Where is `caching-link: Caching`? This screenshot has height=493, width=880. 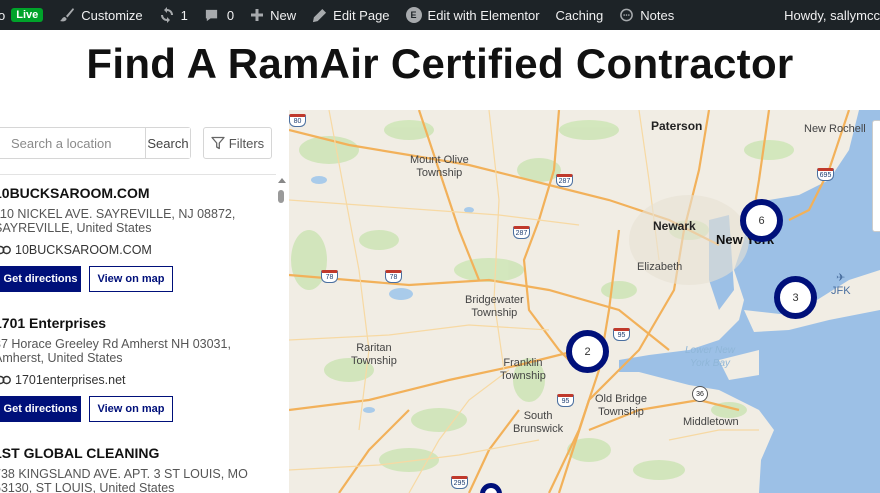 caching-link: Caching is located at coordinates (580, 15).